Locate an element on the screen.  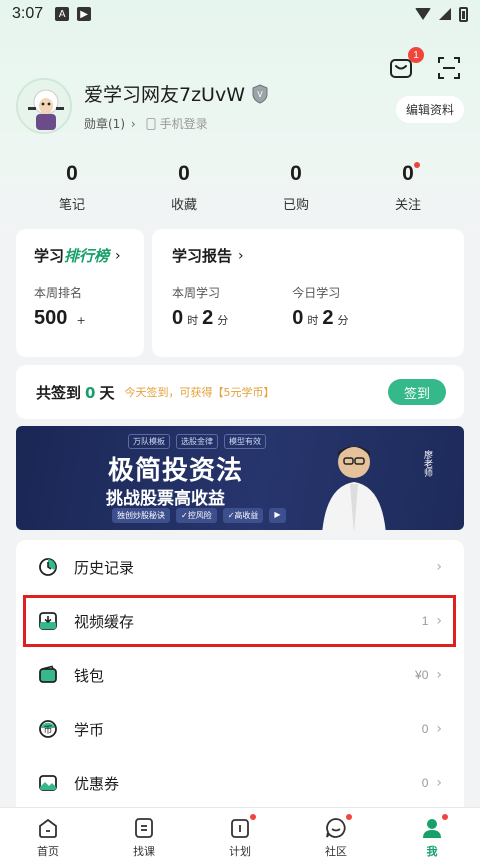
profile-header: 爱学习网友7zUvW V 勋章(1) › 手机登录 is located at coordinates (142, 106).